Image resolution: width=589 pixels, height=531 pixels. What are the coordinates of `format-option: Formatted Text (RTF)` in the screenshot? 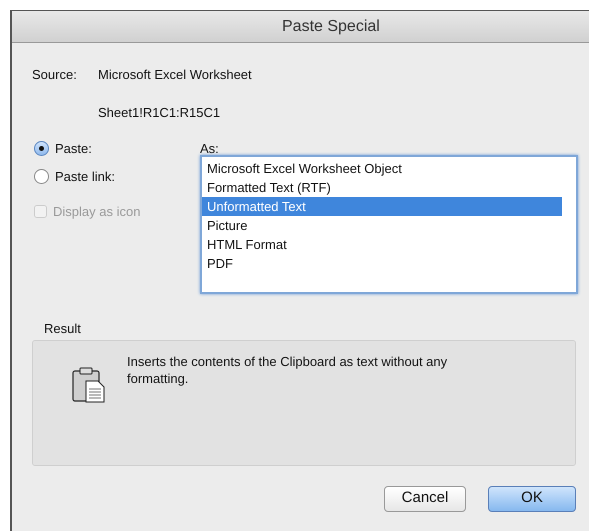 It's located at (382, 187).